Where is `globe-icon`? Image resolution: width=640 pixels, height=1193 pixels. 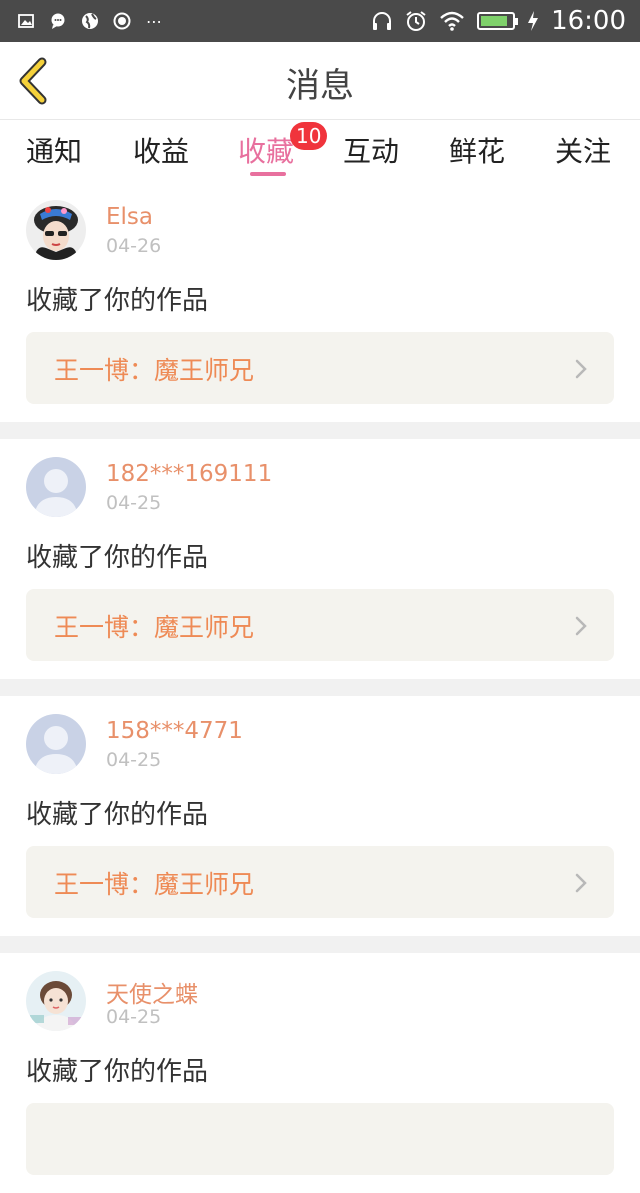
globe-icon is located at coordinates (90, 21).